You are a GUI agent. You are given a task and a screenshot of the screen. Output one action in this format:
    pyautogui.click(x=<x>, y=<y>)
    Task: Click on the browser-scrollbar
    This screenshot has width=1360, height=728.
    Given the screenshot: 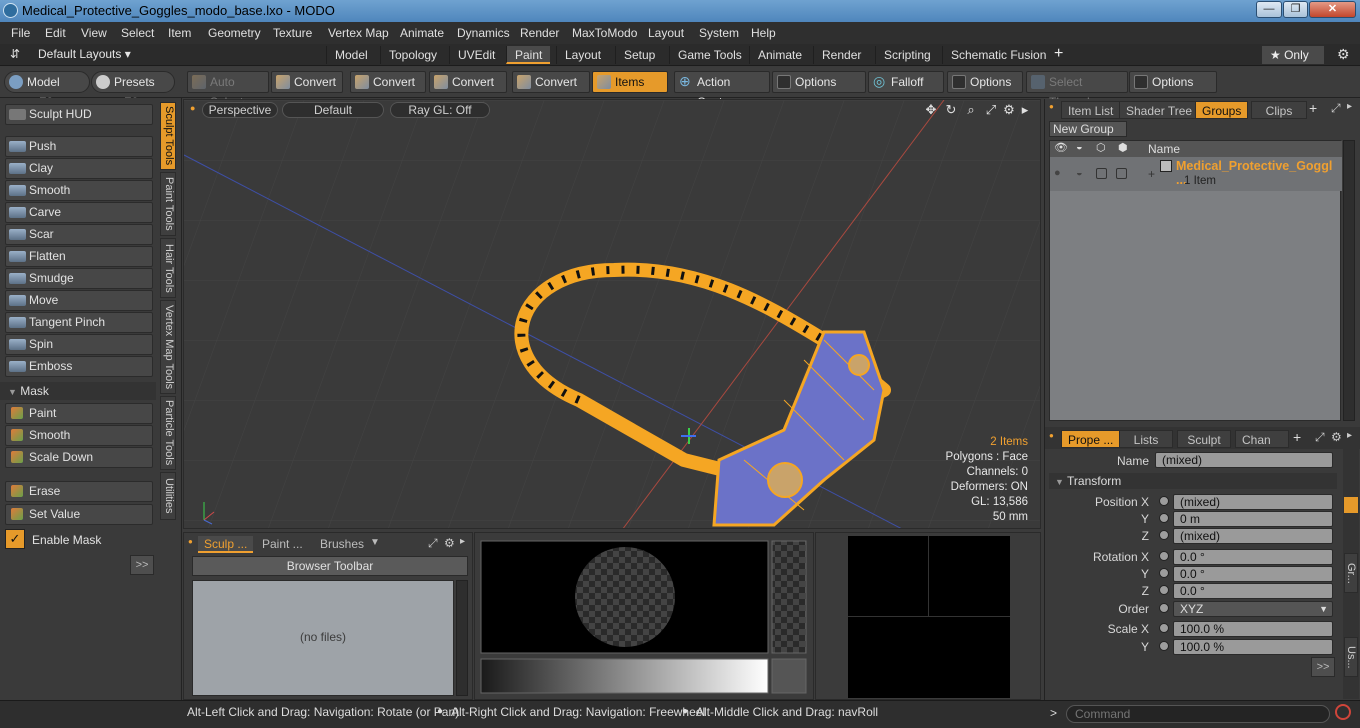 What is the action you would take?
    pyautogui.click(x=462, y=638)
    